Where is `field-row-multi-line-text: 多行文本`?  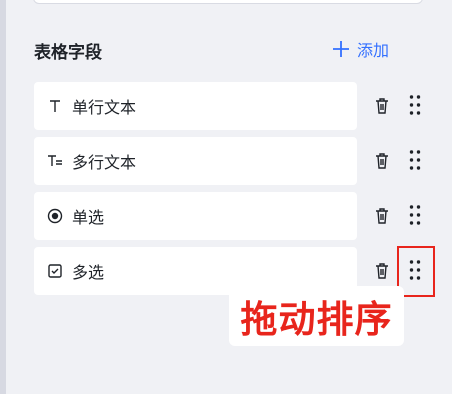 field-row-multi-line-text: 多行文本 is located at coordinates (231, 161).